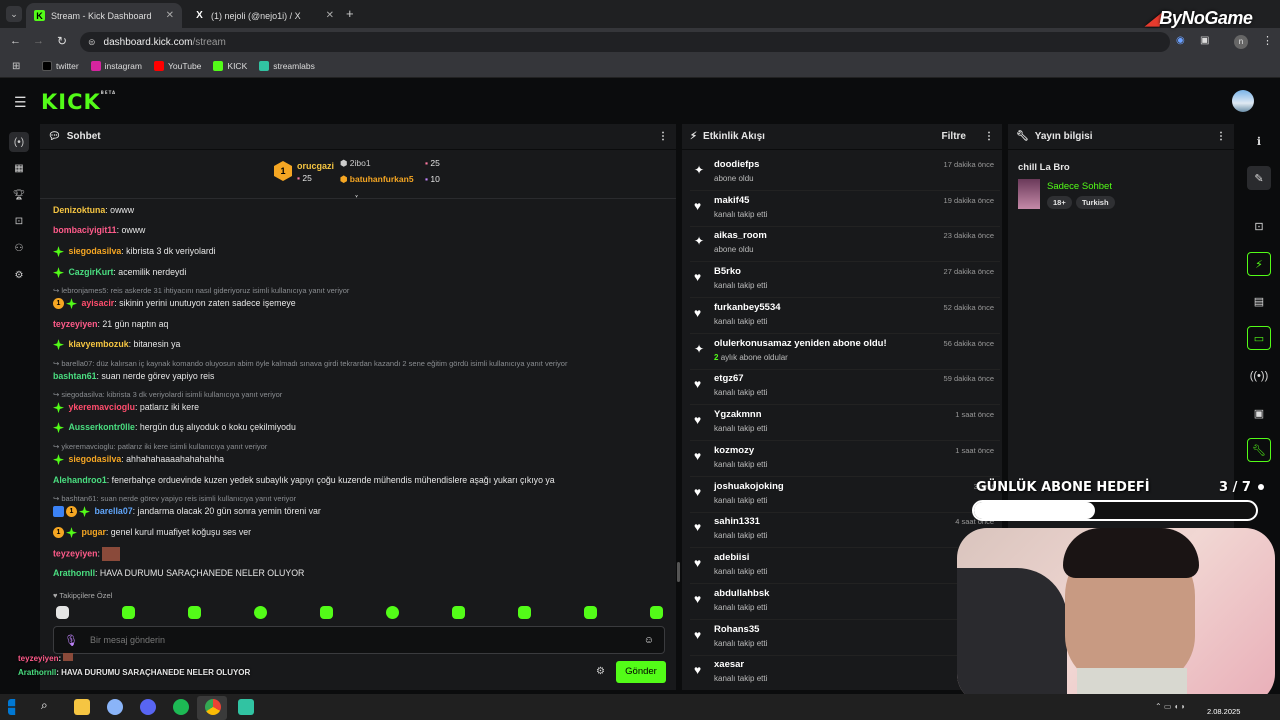 The width and height of the screenshot is (1280, 720). I want to click on nav-analytics-icon: ▦, so click(19, 168).